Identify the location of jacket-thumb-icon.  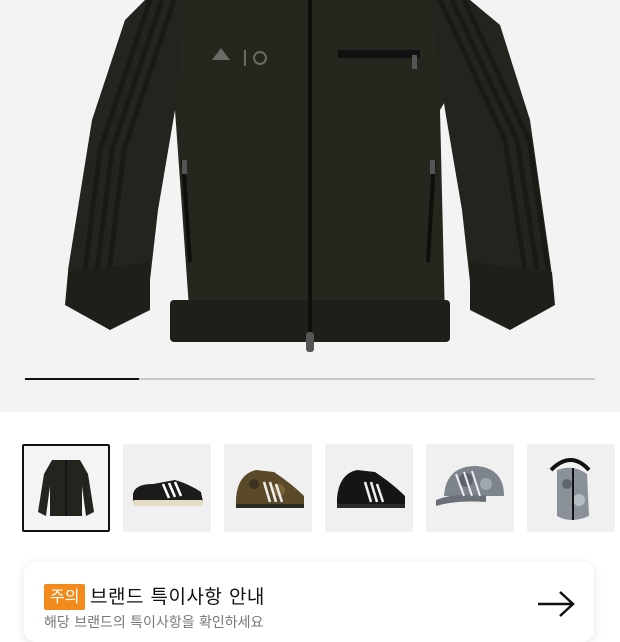
(66, 488).